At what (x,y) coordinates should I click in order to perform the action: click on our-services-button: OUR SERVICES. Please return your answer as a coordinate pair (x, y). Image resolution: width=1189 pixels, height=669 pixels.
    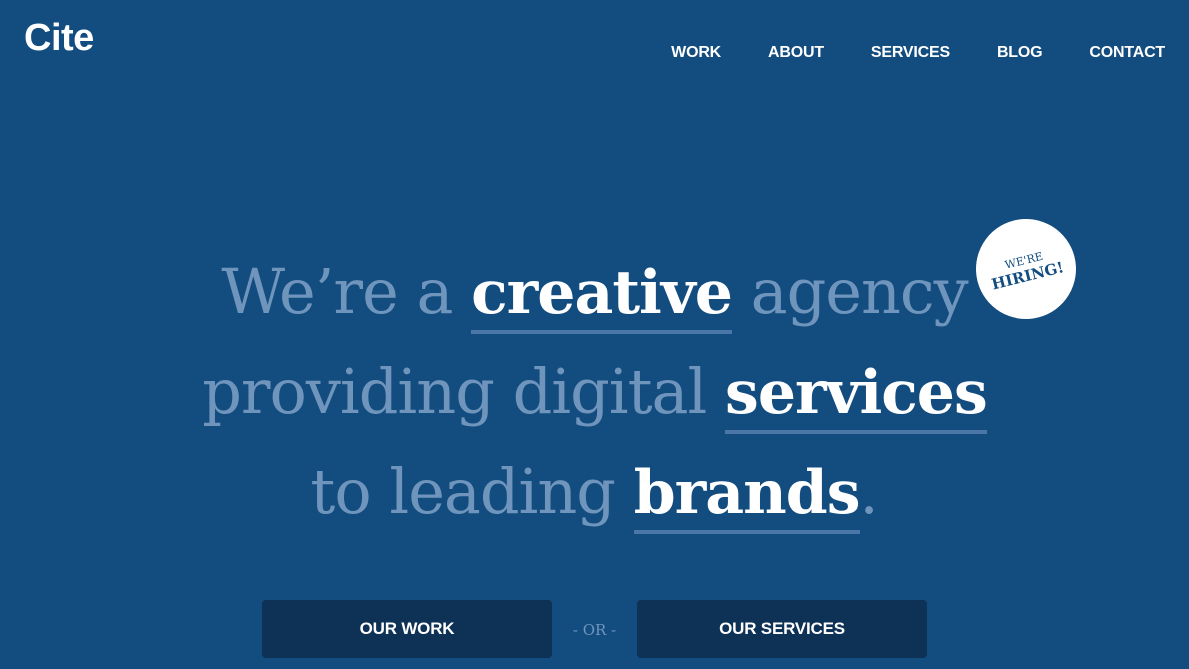
    Looking at the image, I should click on (782, 629).